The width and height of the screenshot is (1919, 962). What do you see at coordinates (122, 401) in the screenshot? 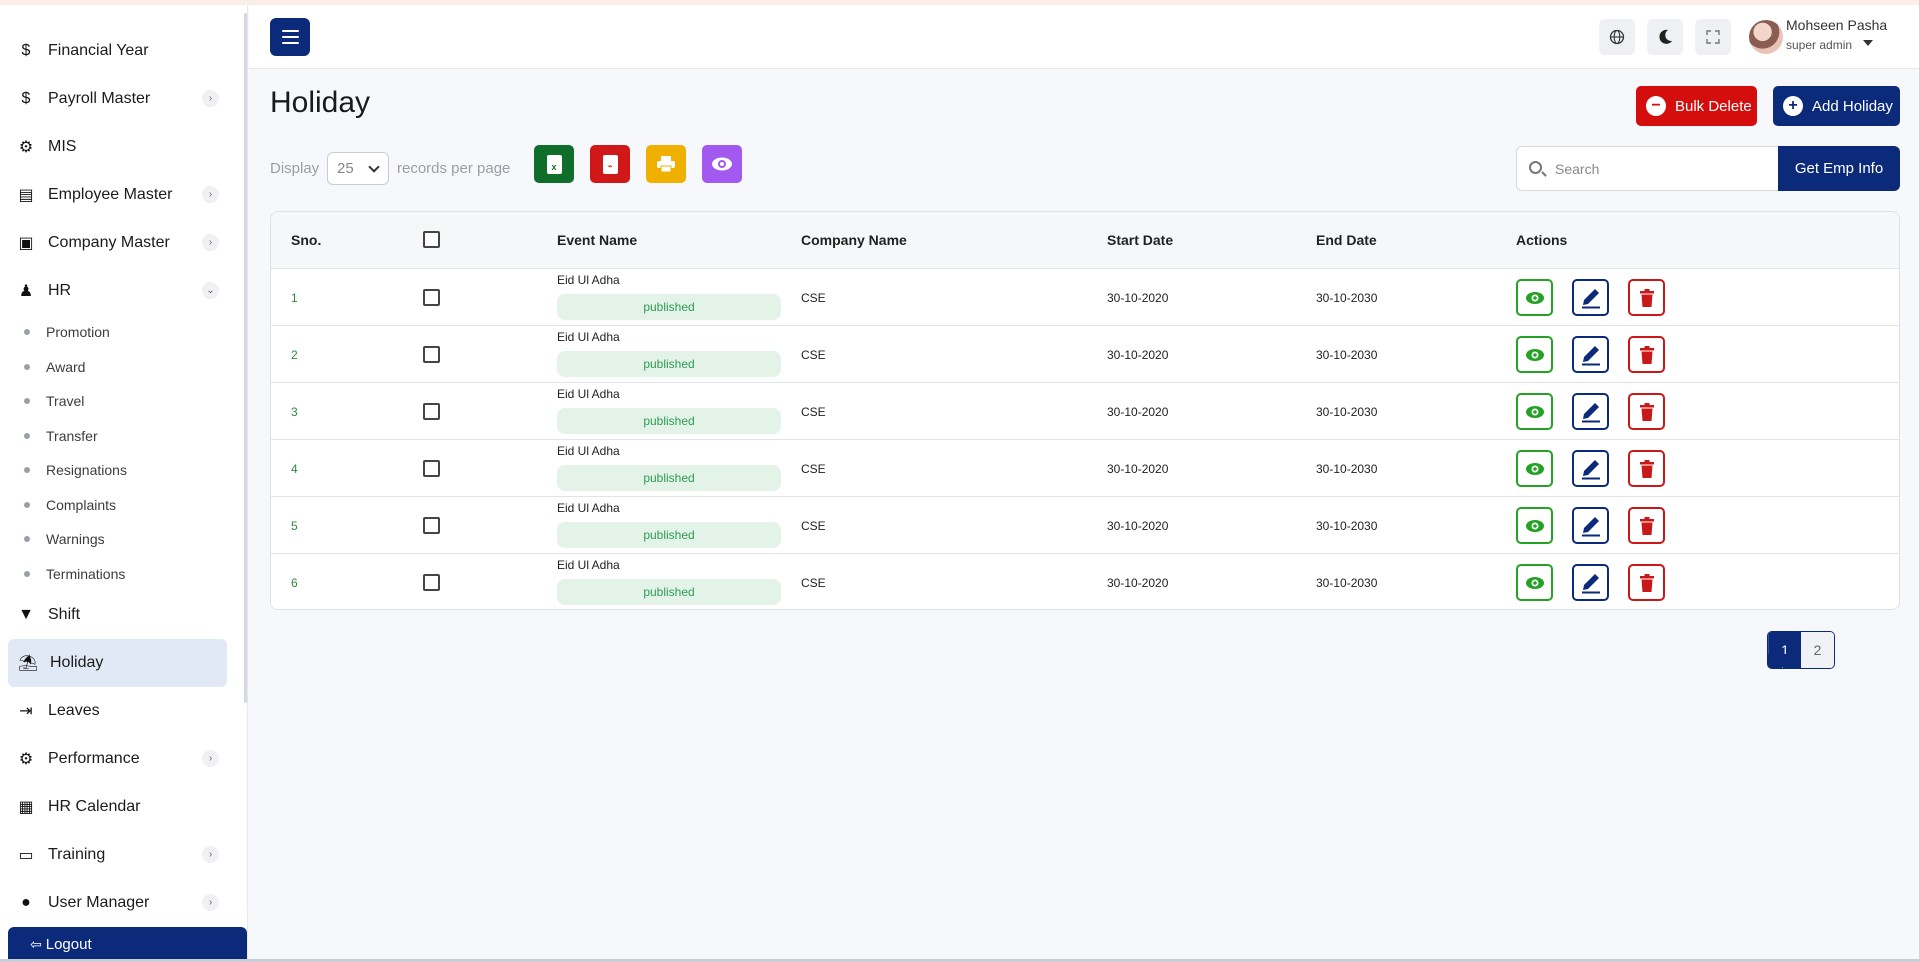
I see `sidebar-subitem-travel: Travel` at bounding box center [122, 401].